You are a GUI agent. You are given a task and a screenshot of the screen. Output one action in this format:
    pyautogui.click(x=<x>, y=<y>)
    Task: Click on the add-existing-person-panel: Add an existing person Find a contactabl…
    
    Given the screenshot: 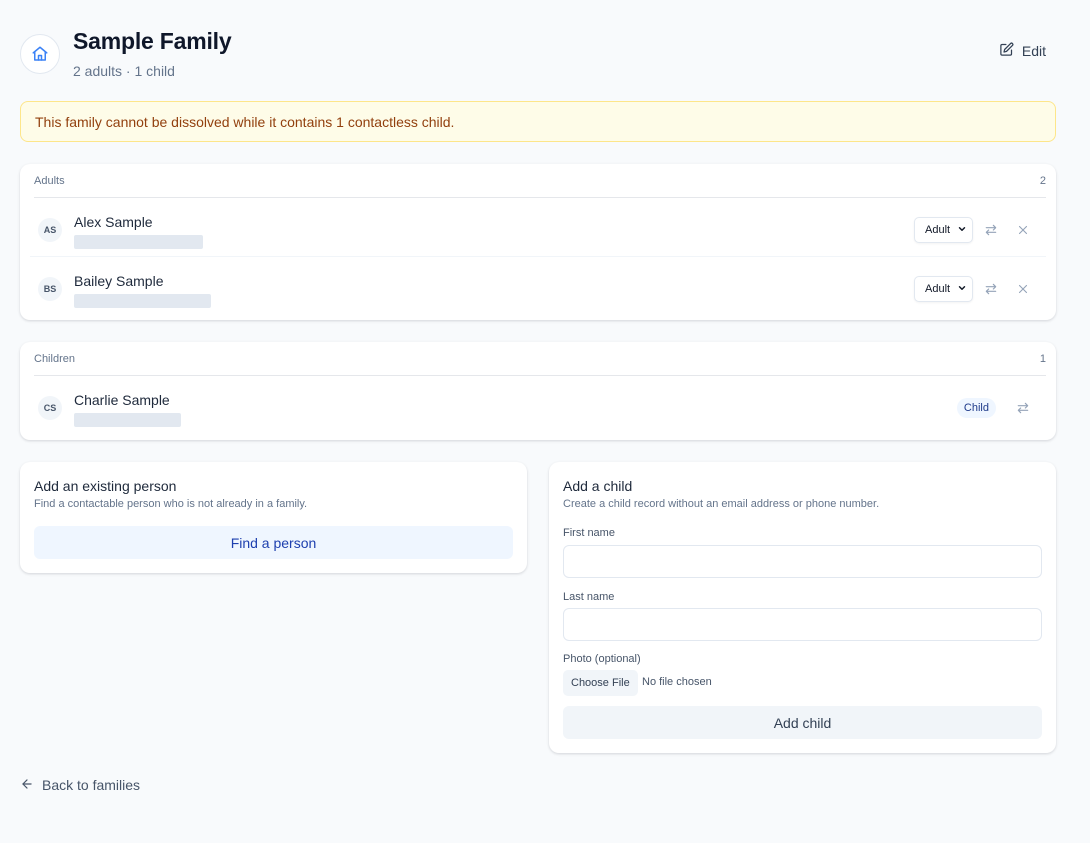 What is the action you would take?
    pyautogui.click(x=273, y=517)
    